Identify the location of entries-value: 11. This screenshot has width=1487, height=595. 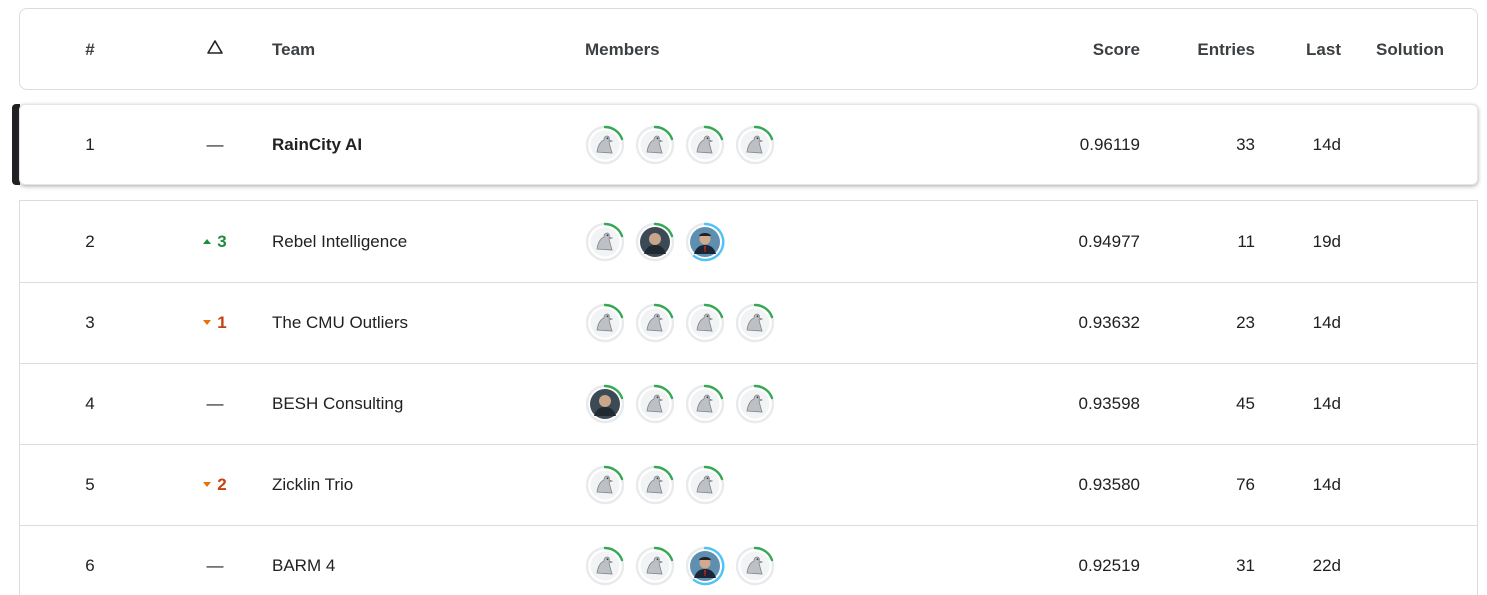
(1246, 241).